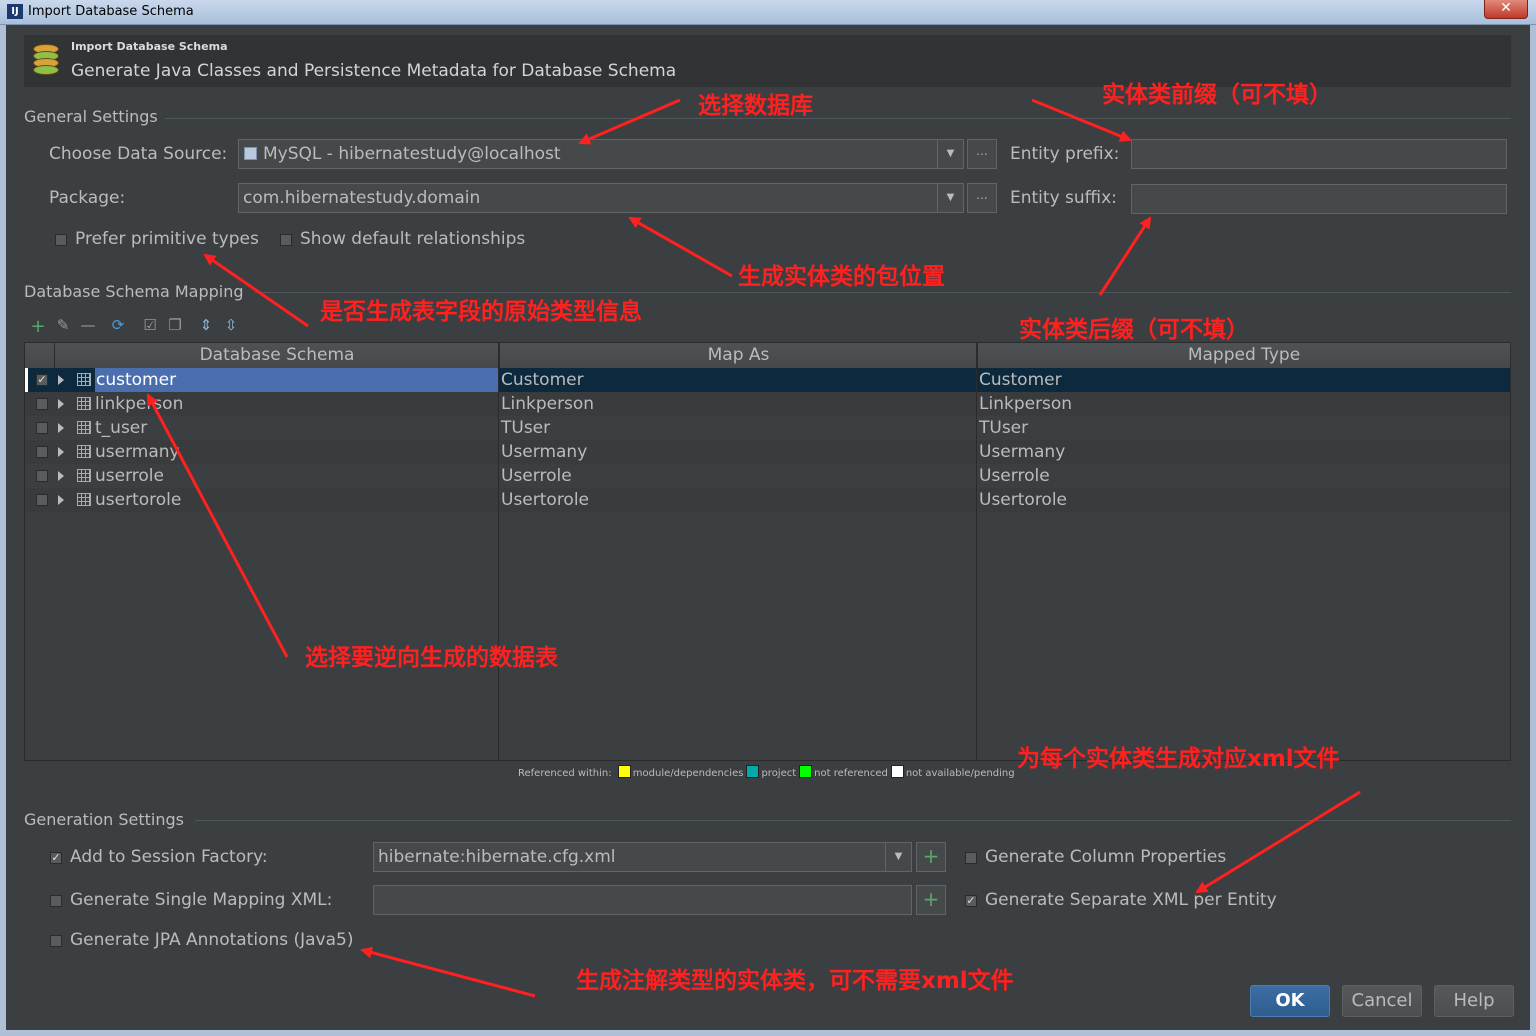  What do you see at coordinates (1278, 842) in the screenshot?
I see `arrow-separate-xml` at bounding box center [1278, 842].